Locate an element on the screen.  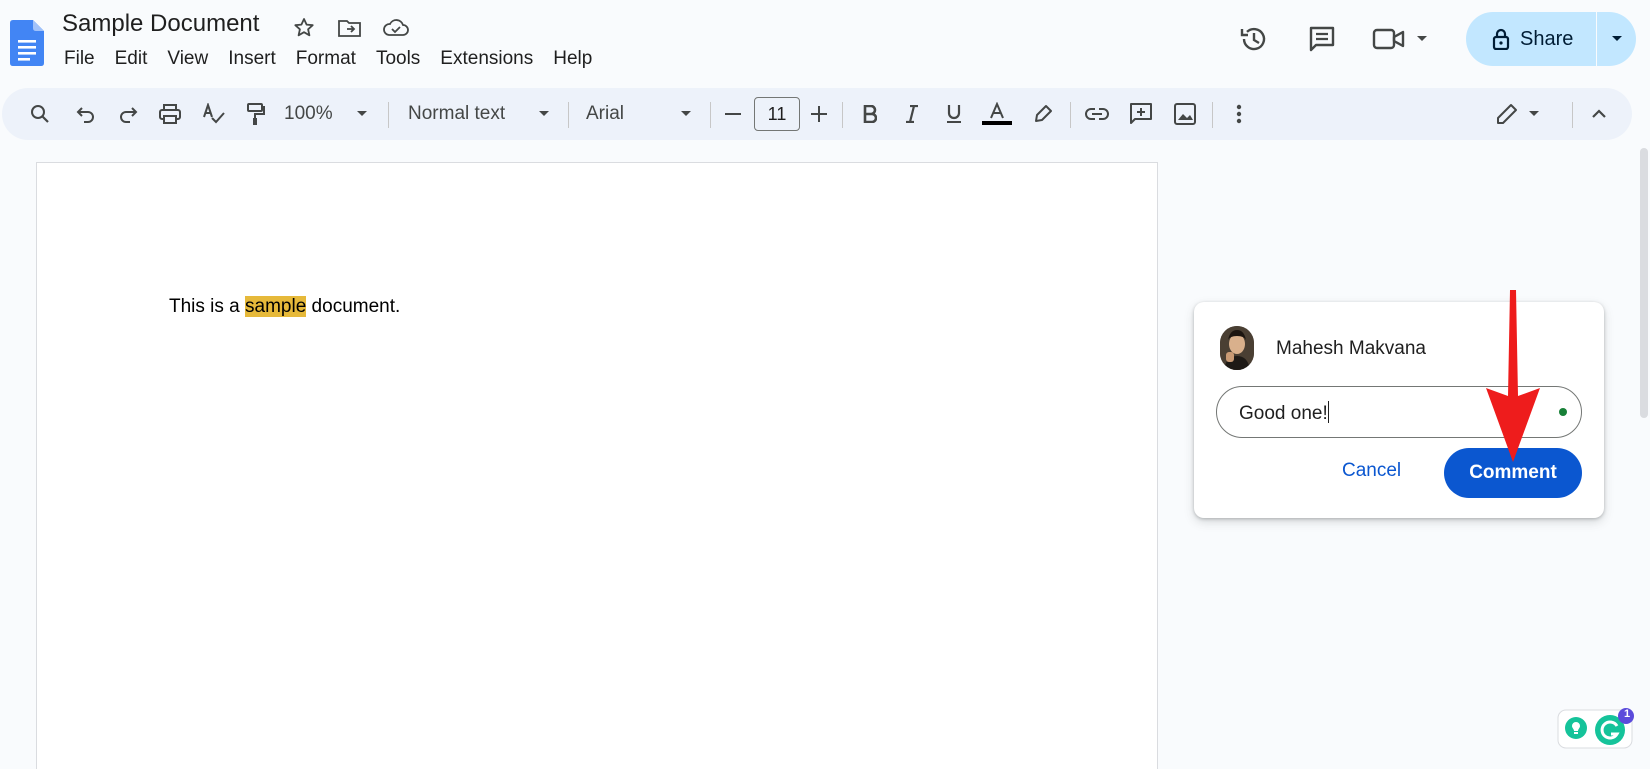
menu-format: Format is located at coordinates (326, 59).